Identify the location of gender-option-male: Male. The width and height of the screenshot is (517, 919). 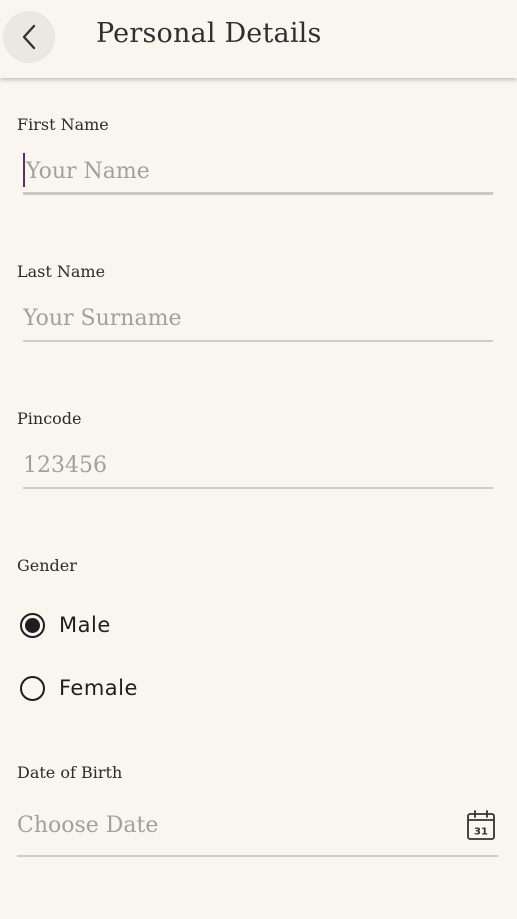
(65, 625).